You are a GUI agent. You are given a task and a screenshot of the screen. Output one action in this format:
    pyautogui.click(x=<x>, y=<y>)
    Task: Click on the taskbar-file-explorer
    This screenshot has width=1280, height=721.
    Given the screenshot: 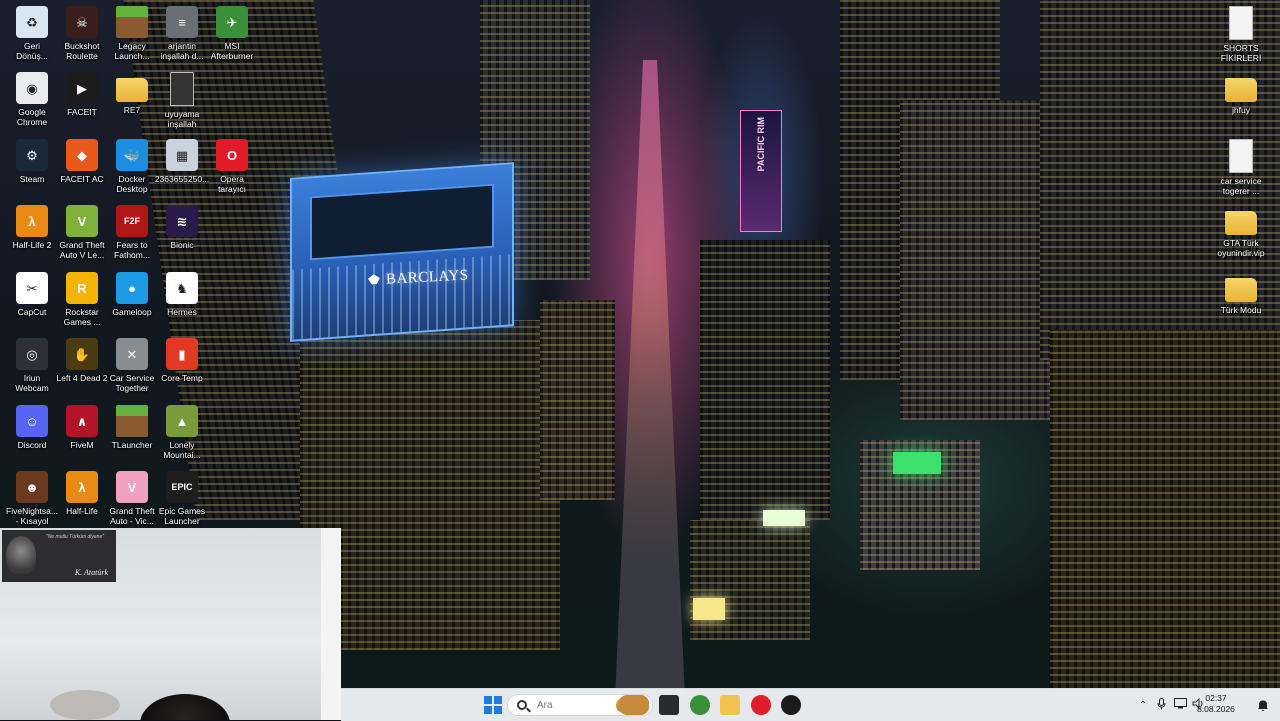 What is the action you would take?
    pyautogui.click(x=730, y=705)
    